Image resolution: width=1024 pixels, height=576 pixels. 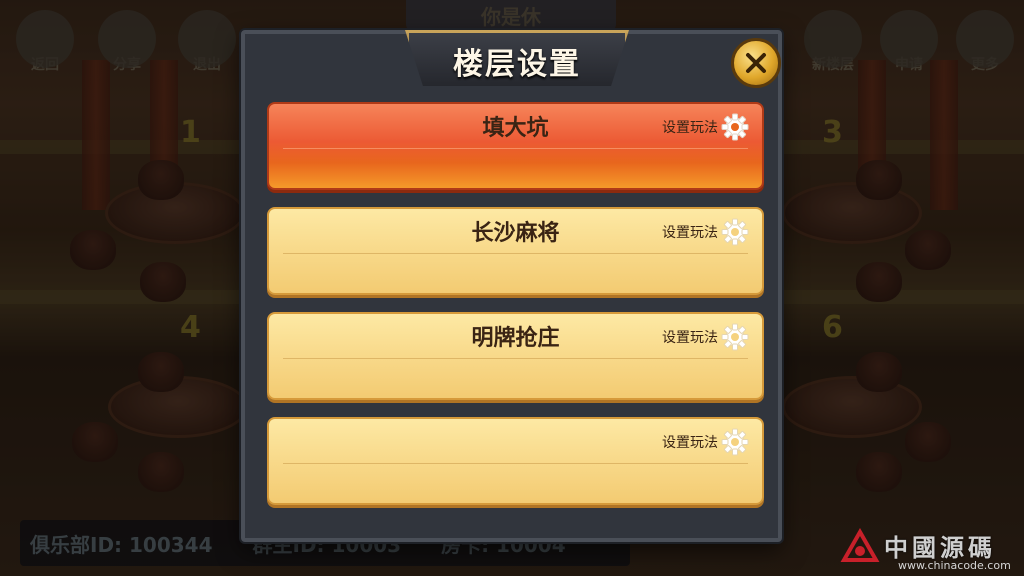 What do you see at coordinates (860, 545) in the screenshot?
I see `watermark-logo-icon` at bounding box center [860, 545].